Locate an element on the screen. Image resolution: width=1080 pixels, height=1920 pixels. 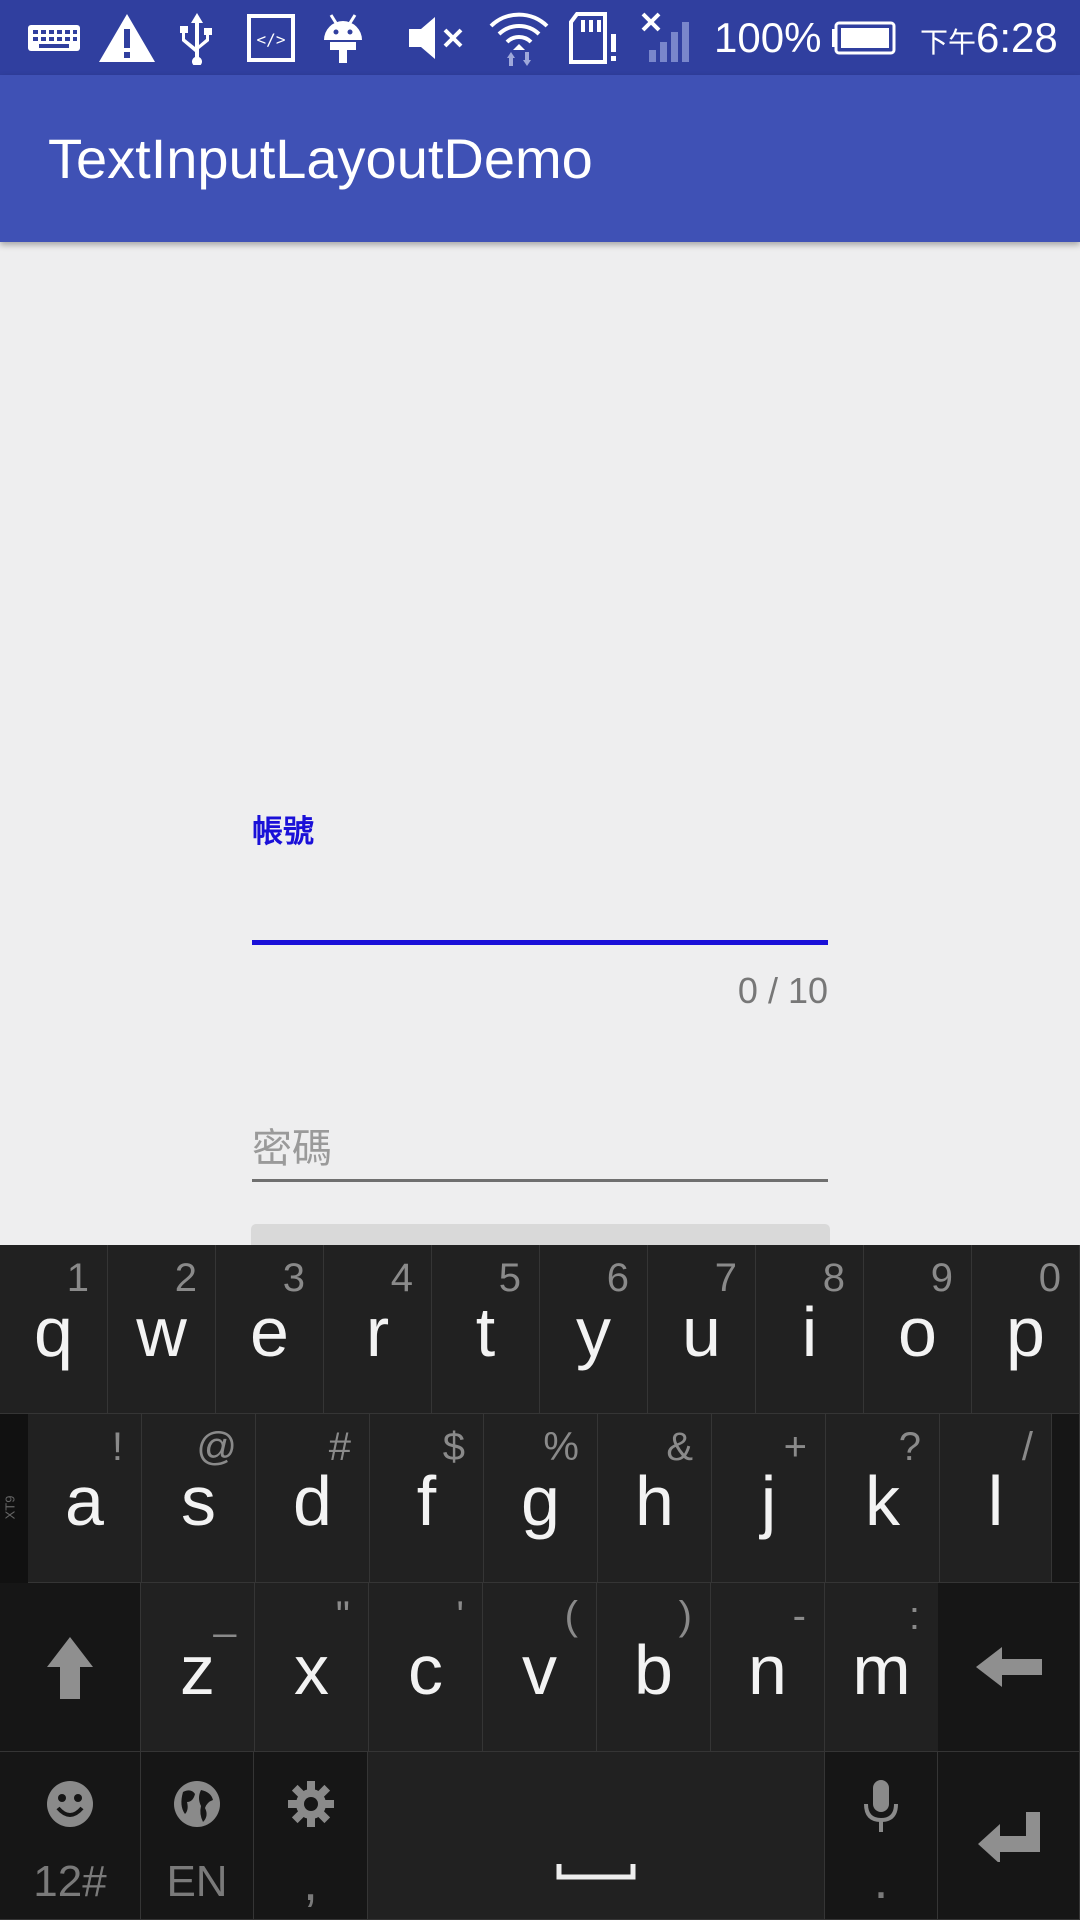
login-button is located at coordinates (540, 1235).